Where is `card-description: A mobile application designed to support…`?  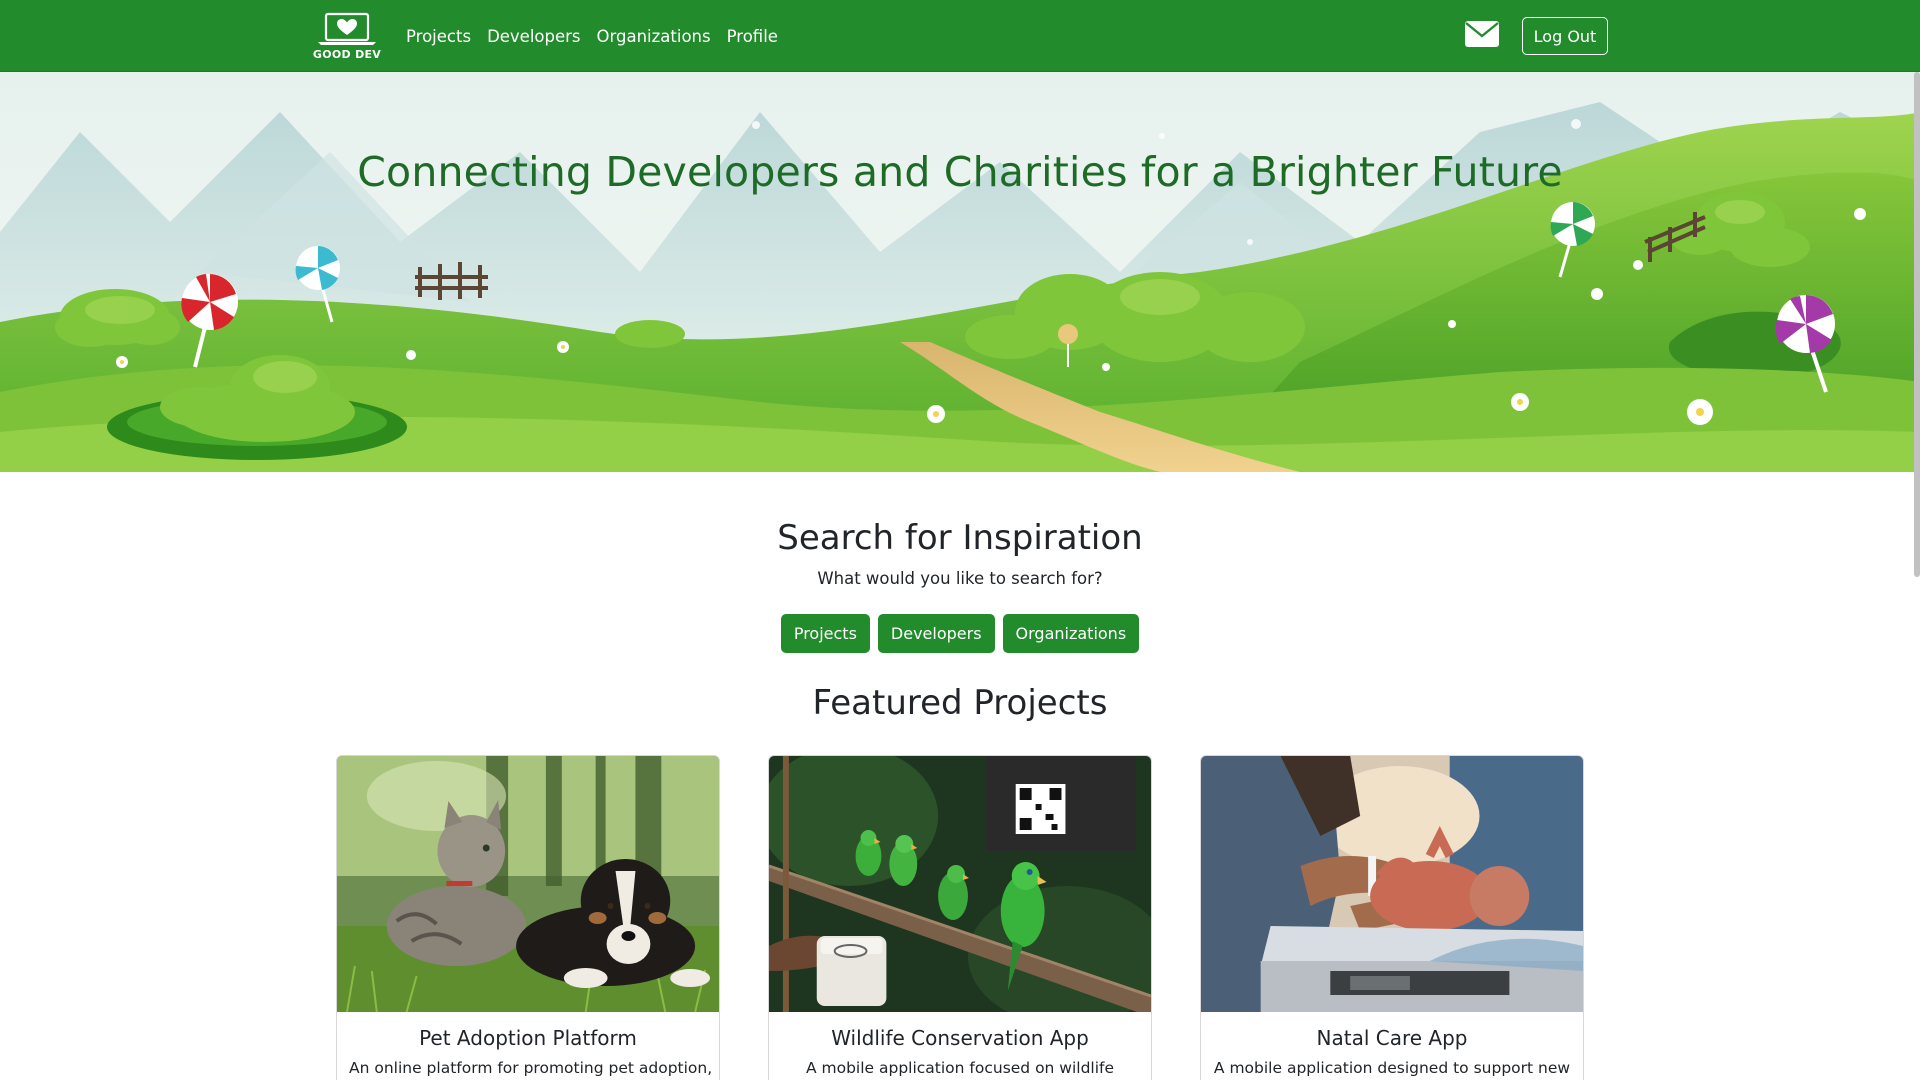
card-description: A mobile application designed to support… is located at coordinates (1392, 1068).